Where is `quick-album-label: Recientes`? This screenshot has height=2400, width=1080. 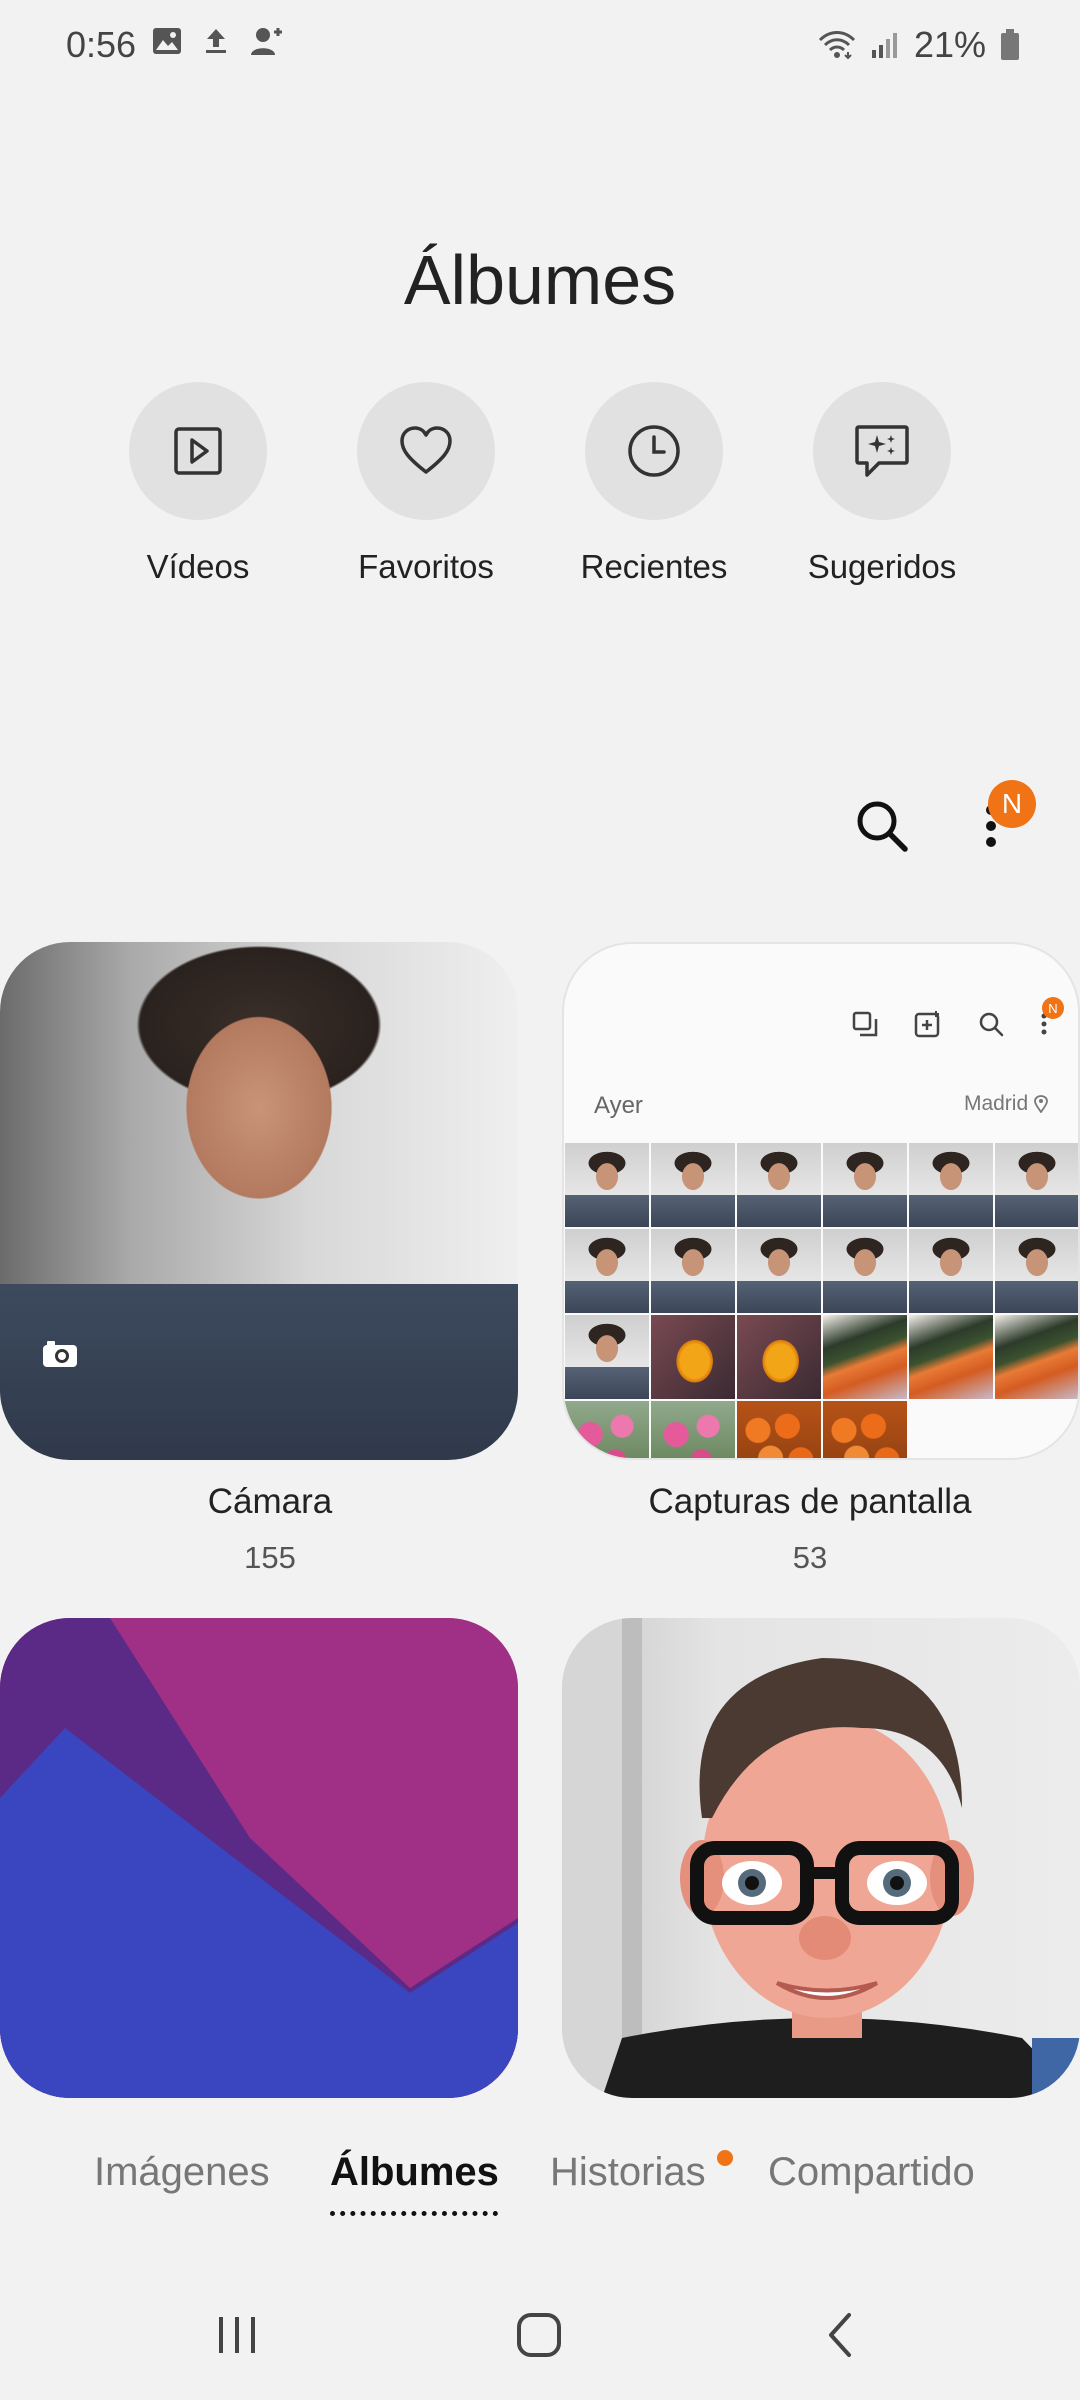
quick-album-label: Recientes is located at coordinates (654, 566).